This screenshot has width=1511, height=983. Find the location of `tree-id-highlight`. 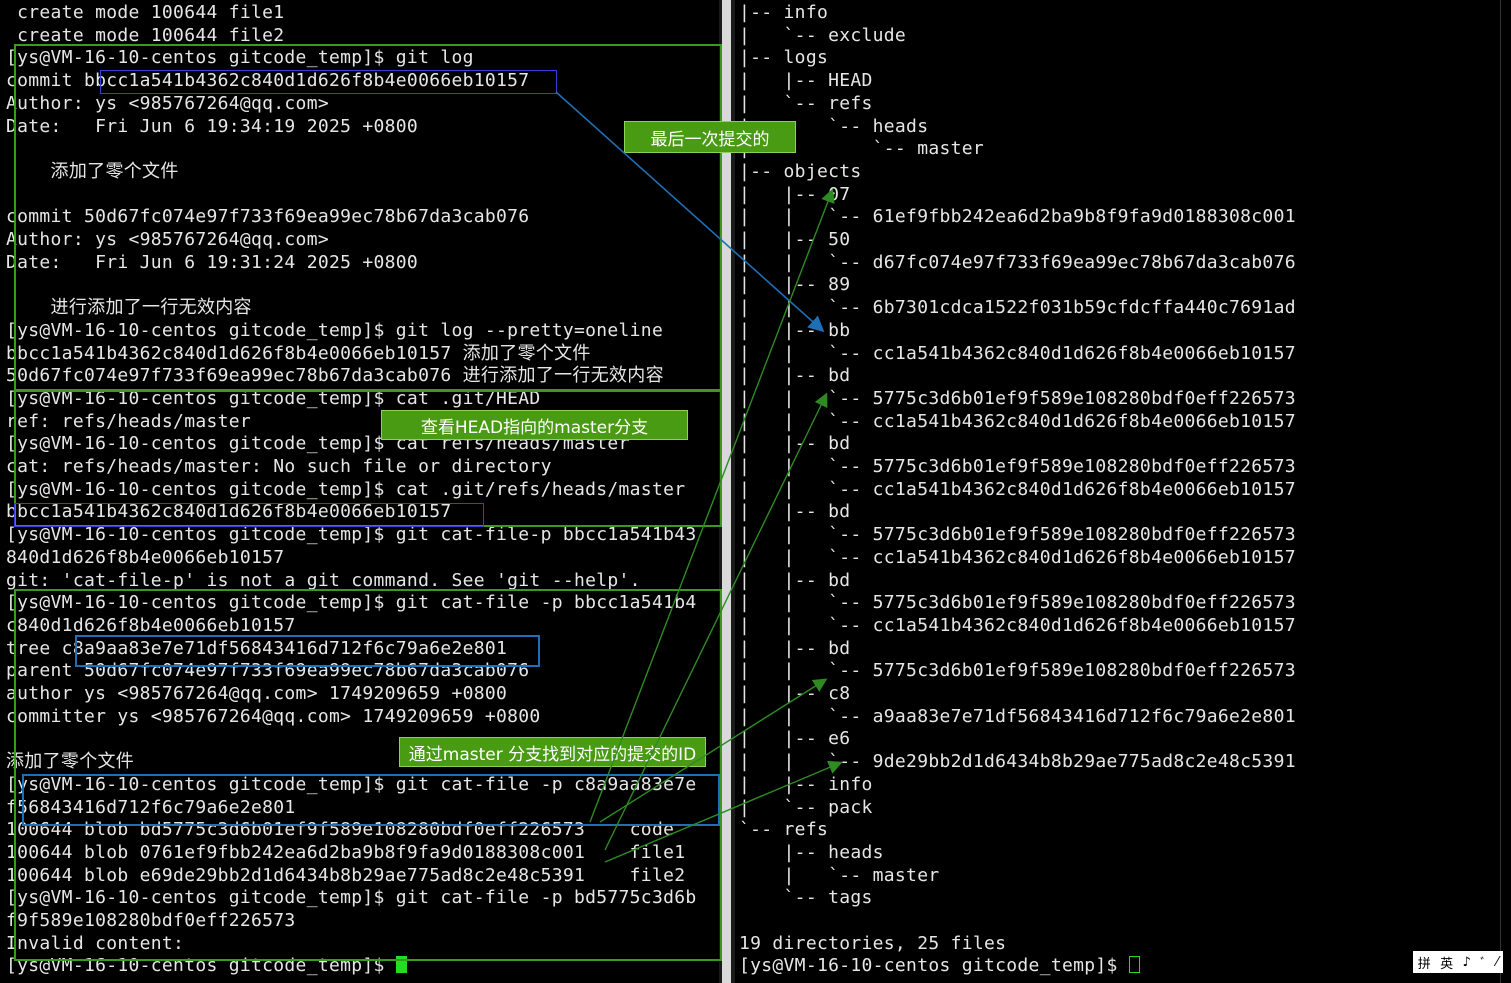

tree-id-highlight is located at coordinates (307, 651).